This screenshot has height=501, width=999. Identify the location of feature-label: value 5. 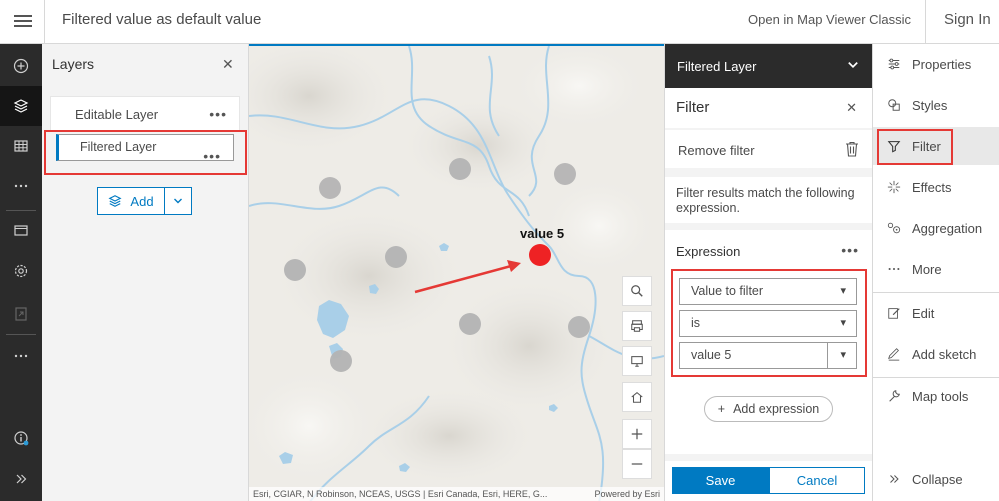
(542, 233).